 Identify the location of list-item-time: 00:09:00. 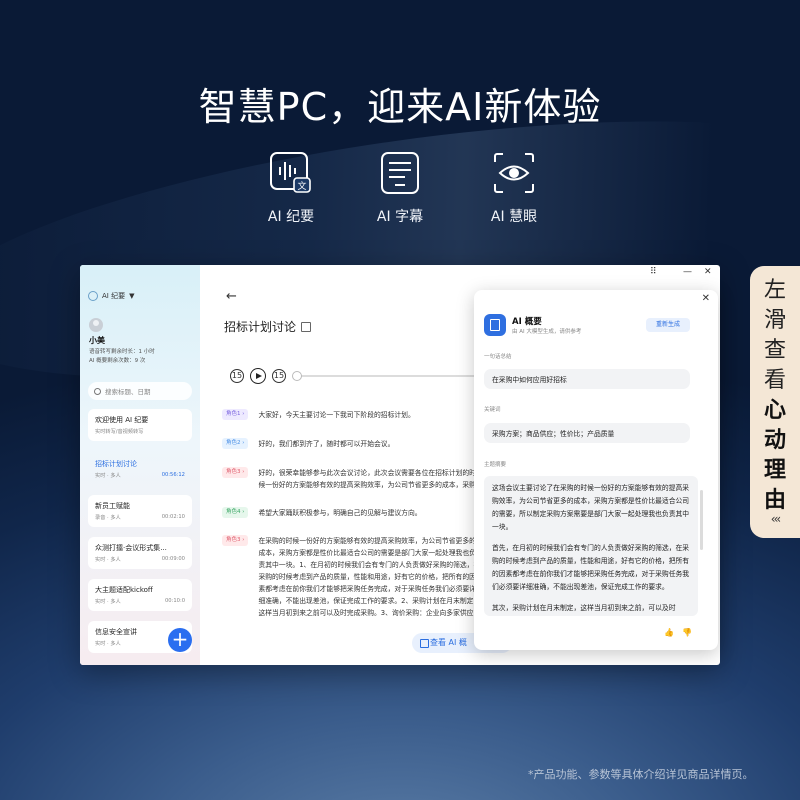
(173, 559).